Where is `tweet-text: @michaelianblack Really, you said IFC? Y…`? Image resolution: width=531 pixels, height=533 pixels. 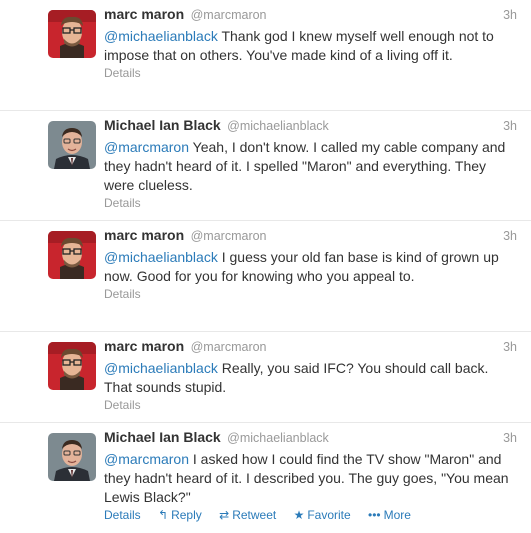
tweet-text: @michaelianblack Really, you said IFC? Y… is located at coordinates (310, 378).